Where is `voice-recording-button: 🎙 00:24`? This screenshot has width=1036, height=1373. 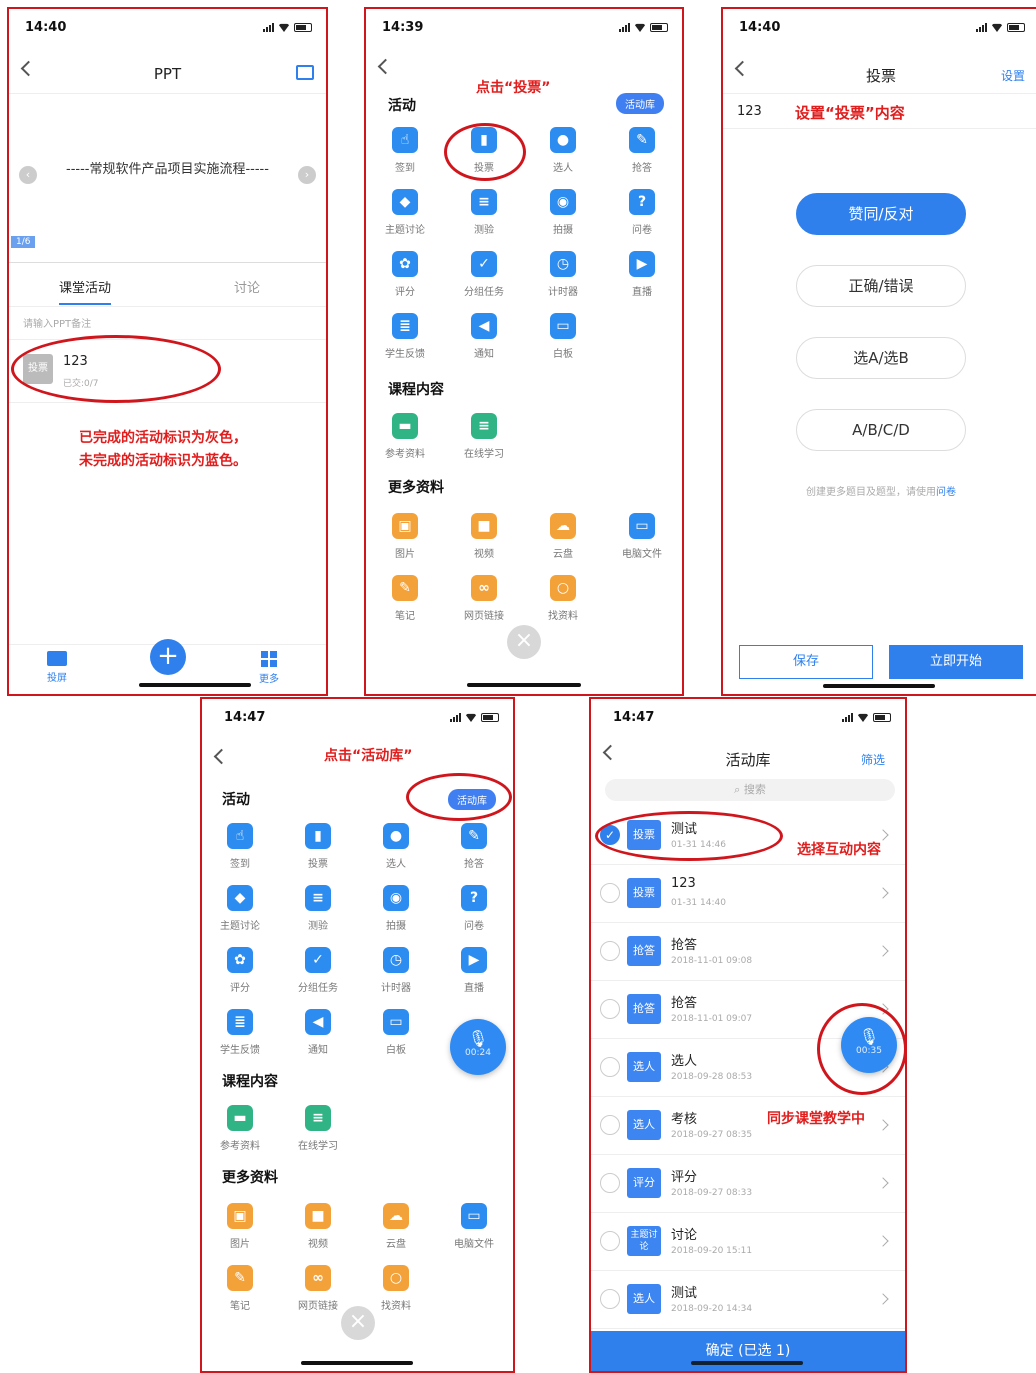
voice-recording-button: 🎙 00:24 is located at coordinates (478, 1047).